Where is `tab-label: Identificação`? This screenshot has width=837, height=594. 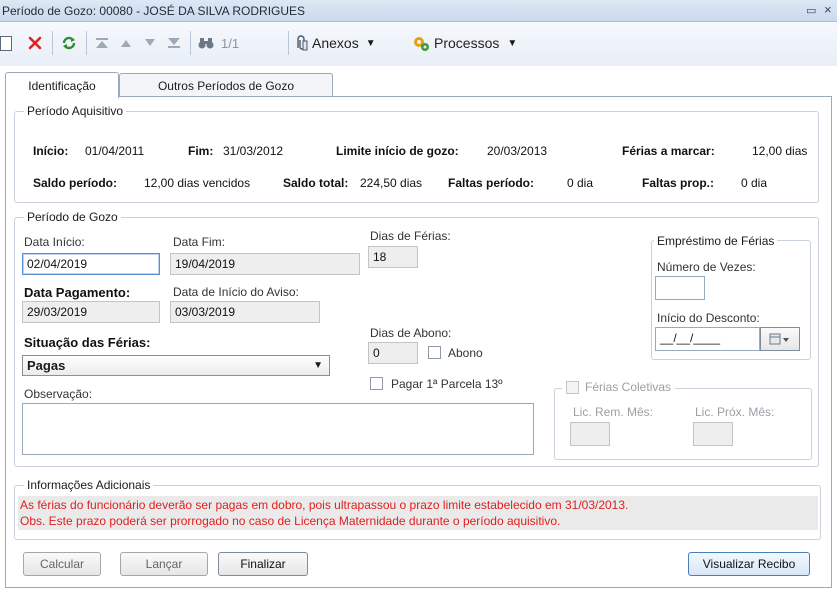
tab-label: Identificação is located at coordinates (62, 85).